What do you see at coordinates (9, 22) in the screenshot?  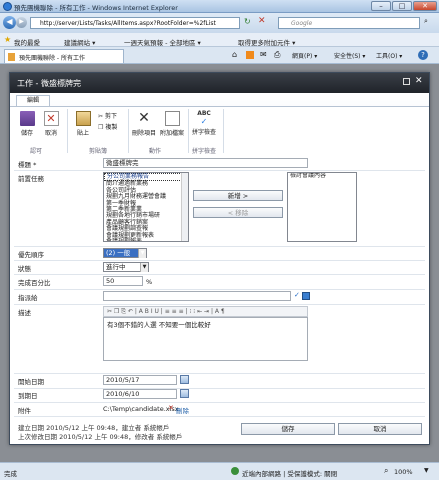 I see `back-icon: ◀` at bounding box center [9, 22].